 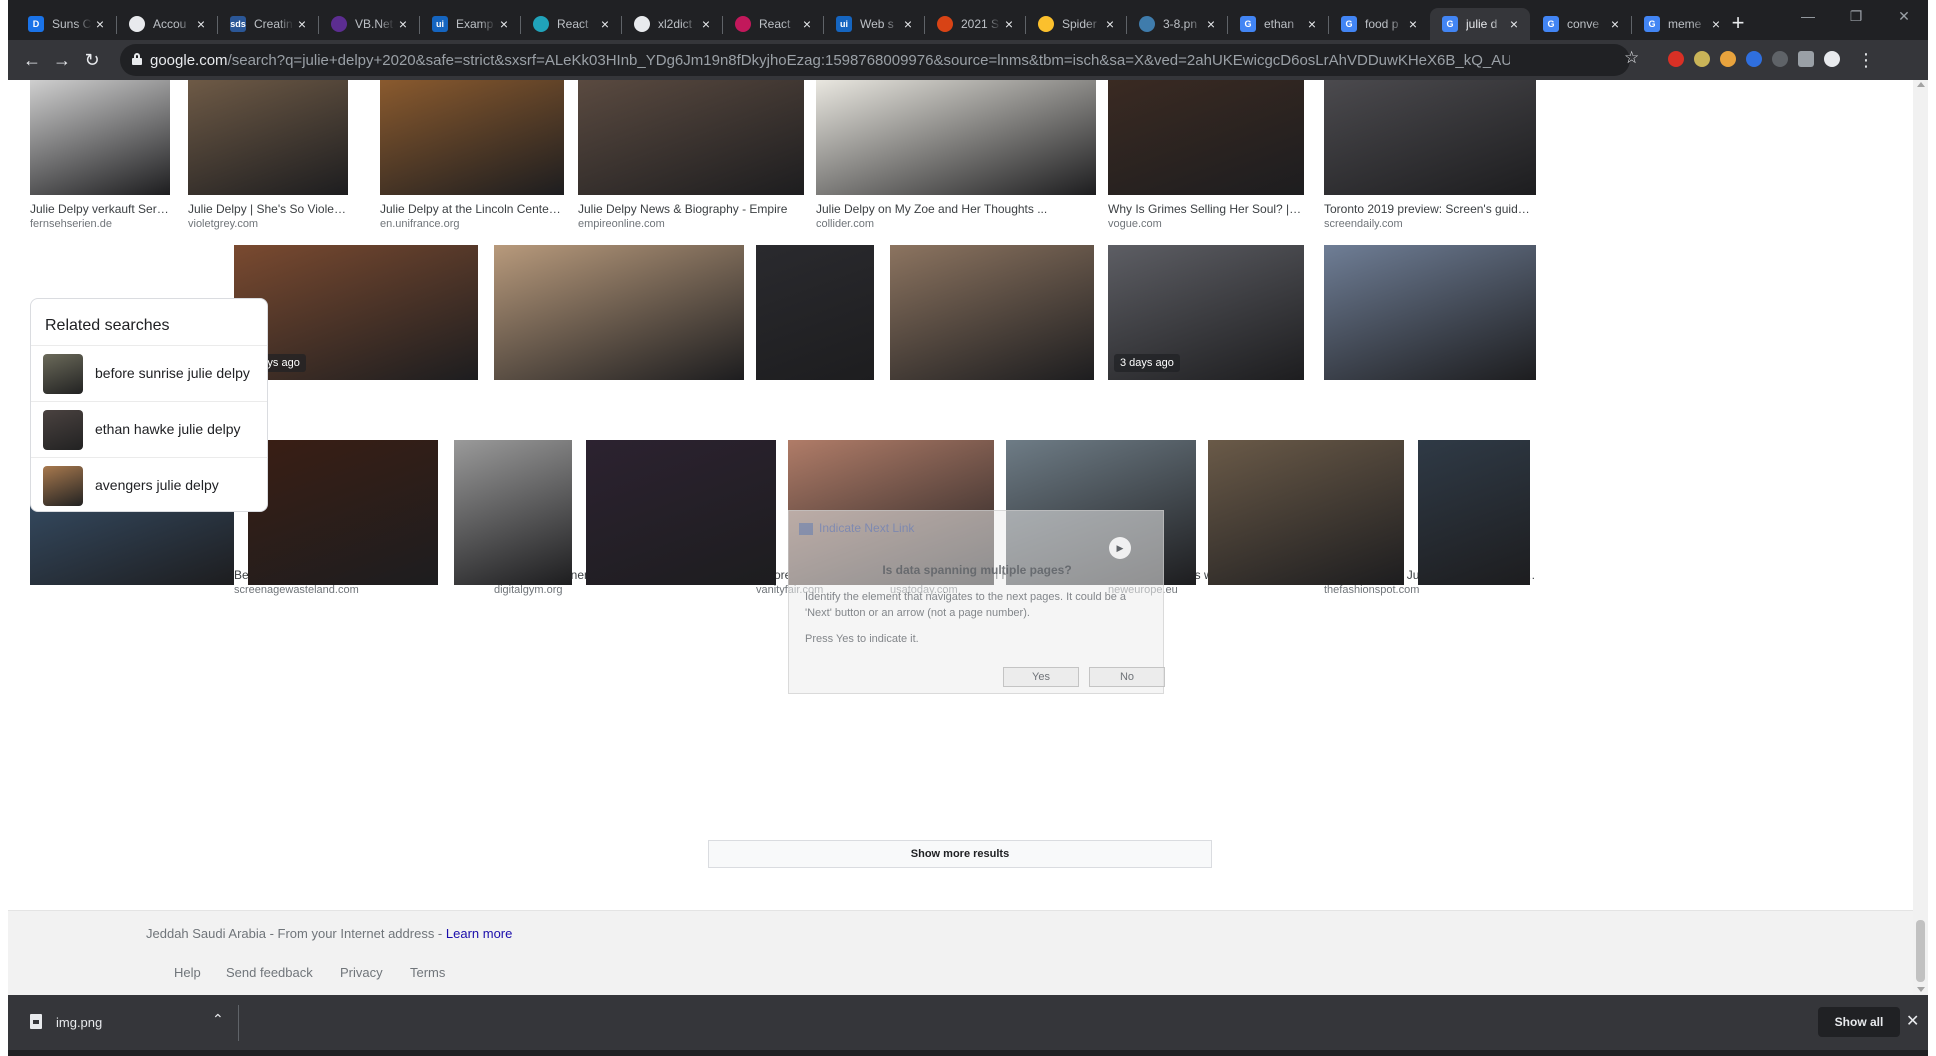 What do you see at coordinates (1780, 59) in the screenshot?
I see `extension-gray-icon` at bounding box center [1780, 59].